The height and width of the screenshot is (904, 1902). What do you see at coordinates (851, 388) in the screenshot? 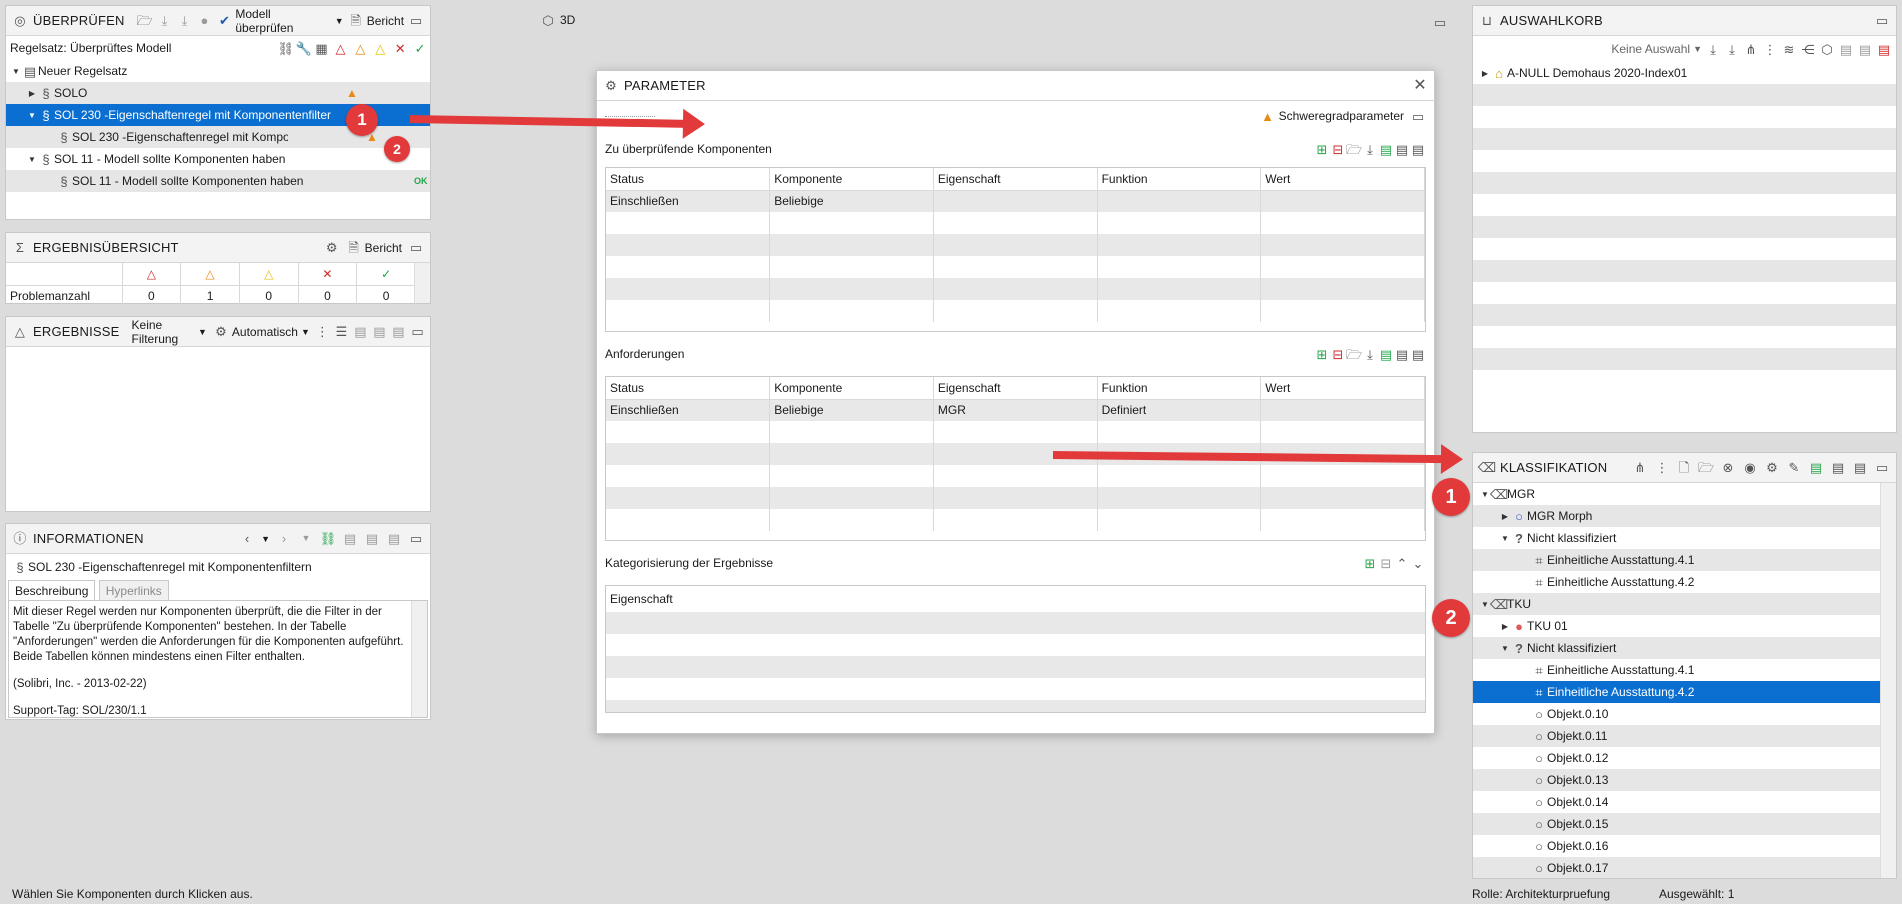
I see `col-component: Komponente` at bounding box center [851, 388].